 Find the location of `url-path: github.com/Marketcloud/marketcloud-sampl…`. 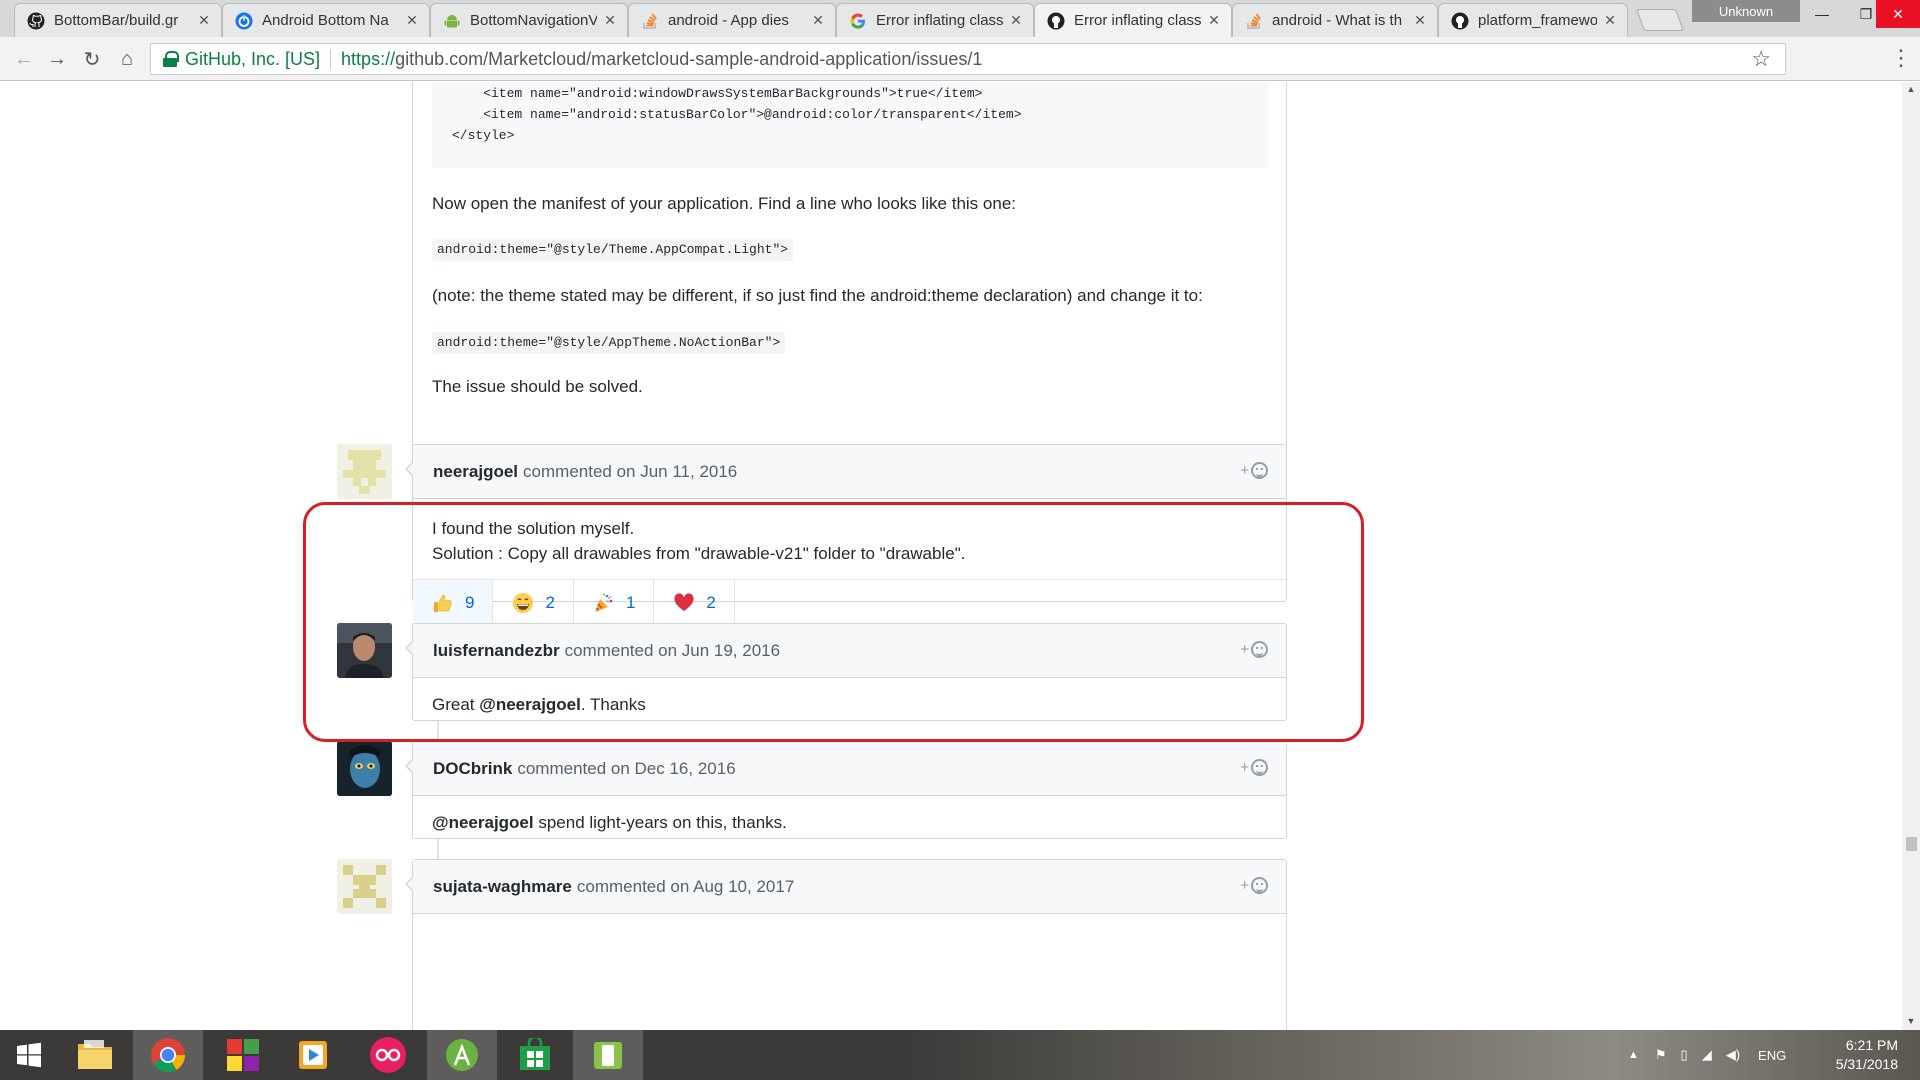

url-path: github.com/Marketcloud/marketcloud-sampl… is located at coordinates (689, 58).